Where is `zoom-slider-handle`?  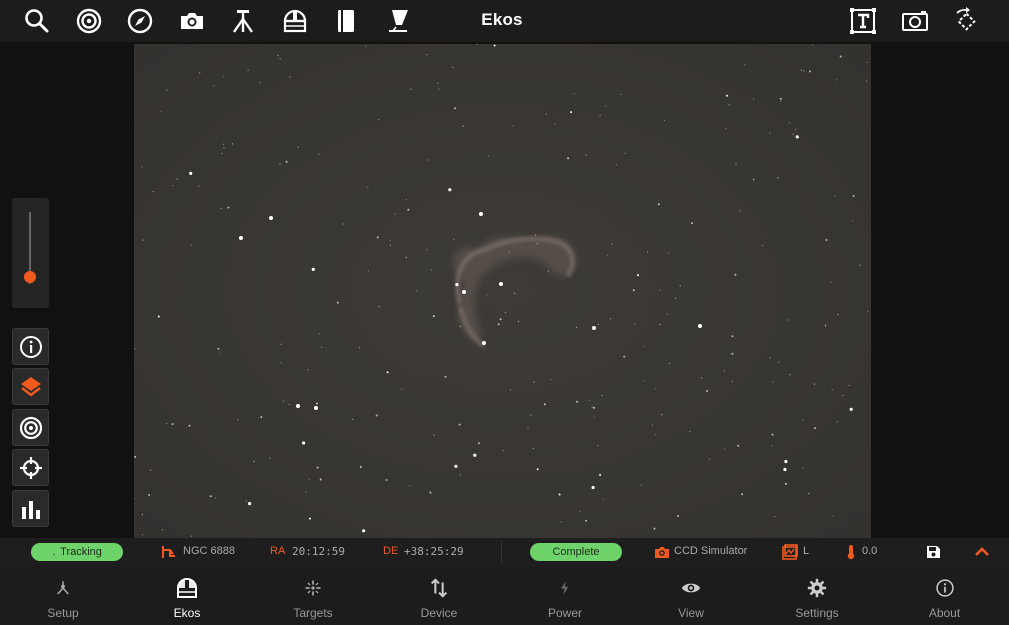 zoom-slider-handle is located at coordinates (30, 276).